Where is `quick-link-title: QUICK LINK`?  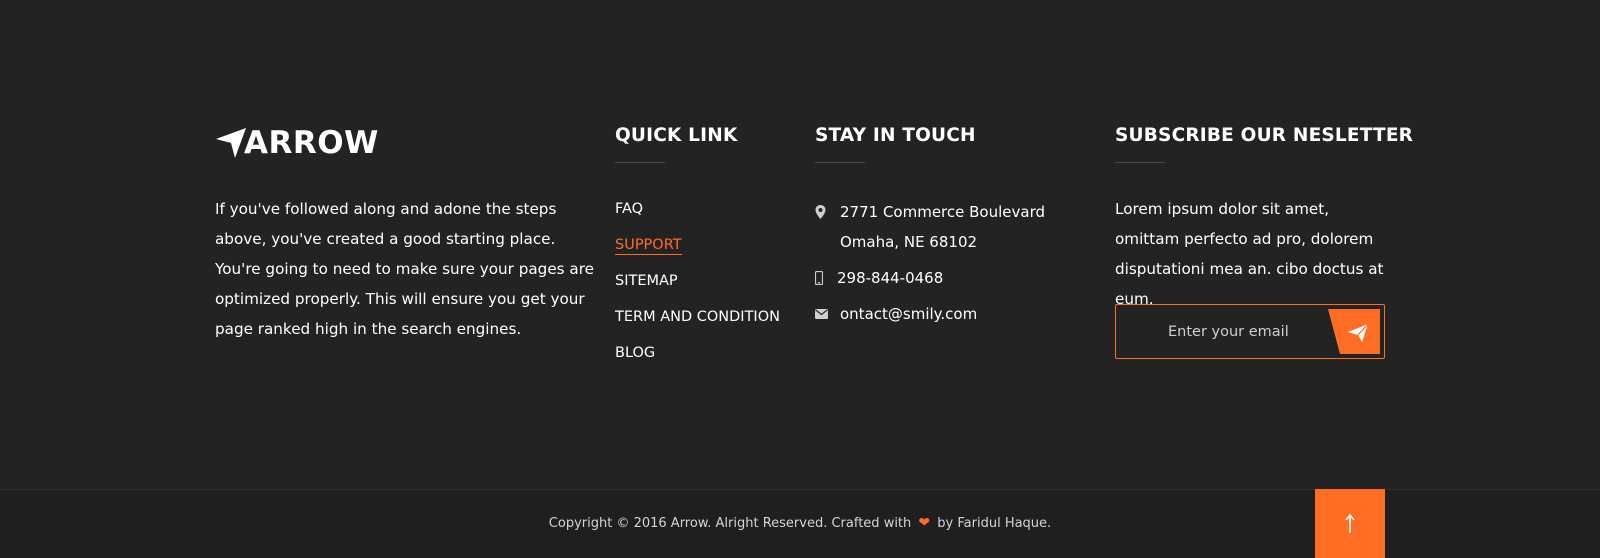 quick-link-title: QUICK LINK is located at coordinates (676, 135).